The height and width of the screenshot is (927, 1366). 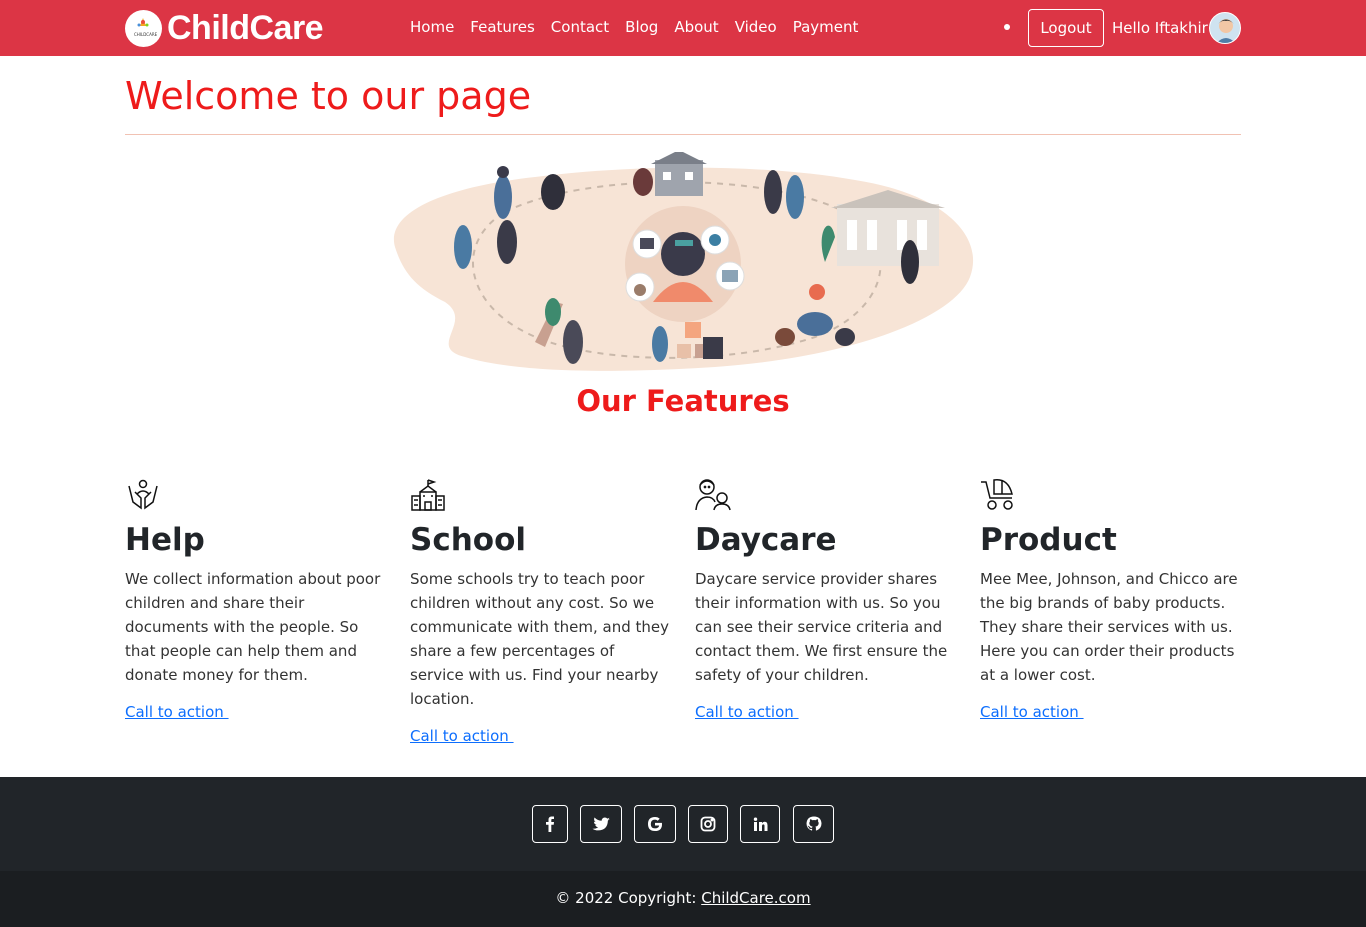 I want to click on helping-hands-icon, so click(x=143, y=494).